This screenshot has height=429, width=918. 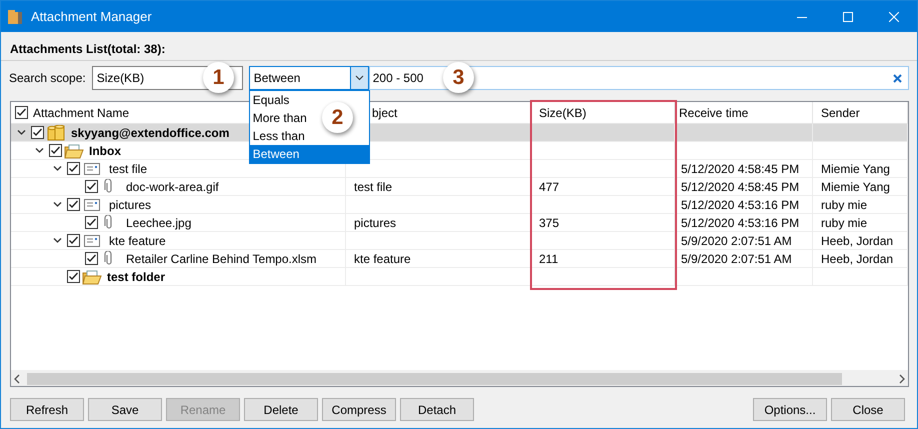 I want to click on window-title: Attachment Manager, so click(x=92, y=16).